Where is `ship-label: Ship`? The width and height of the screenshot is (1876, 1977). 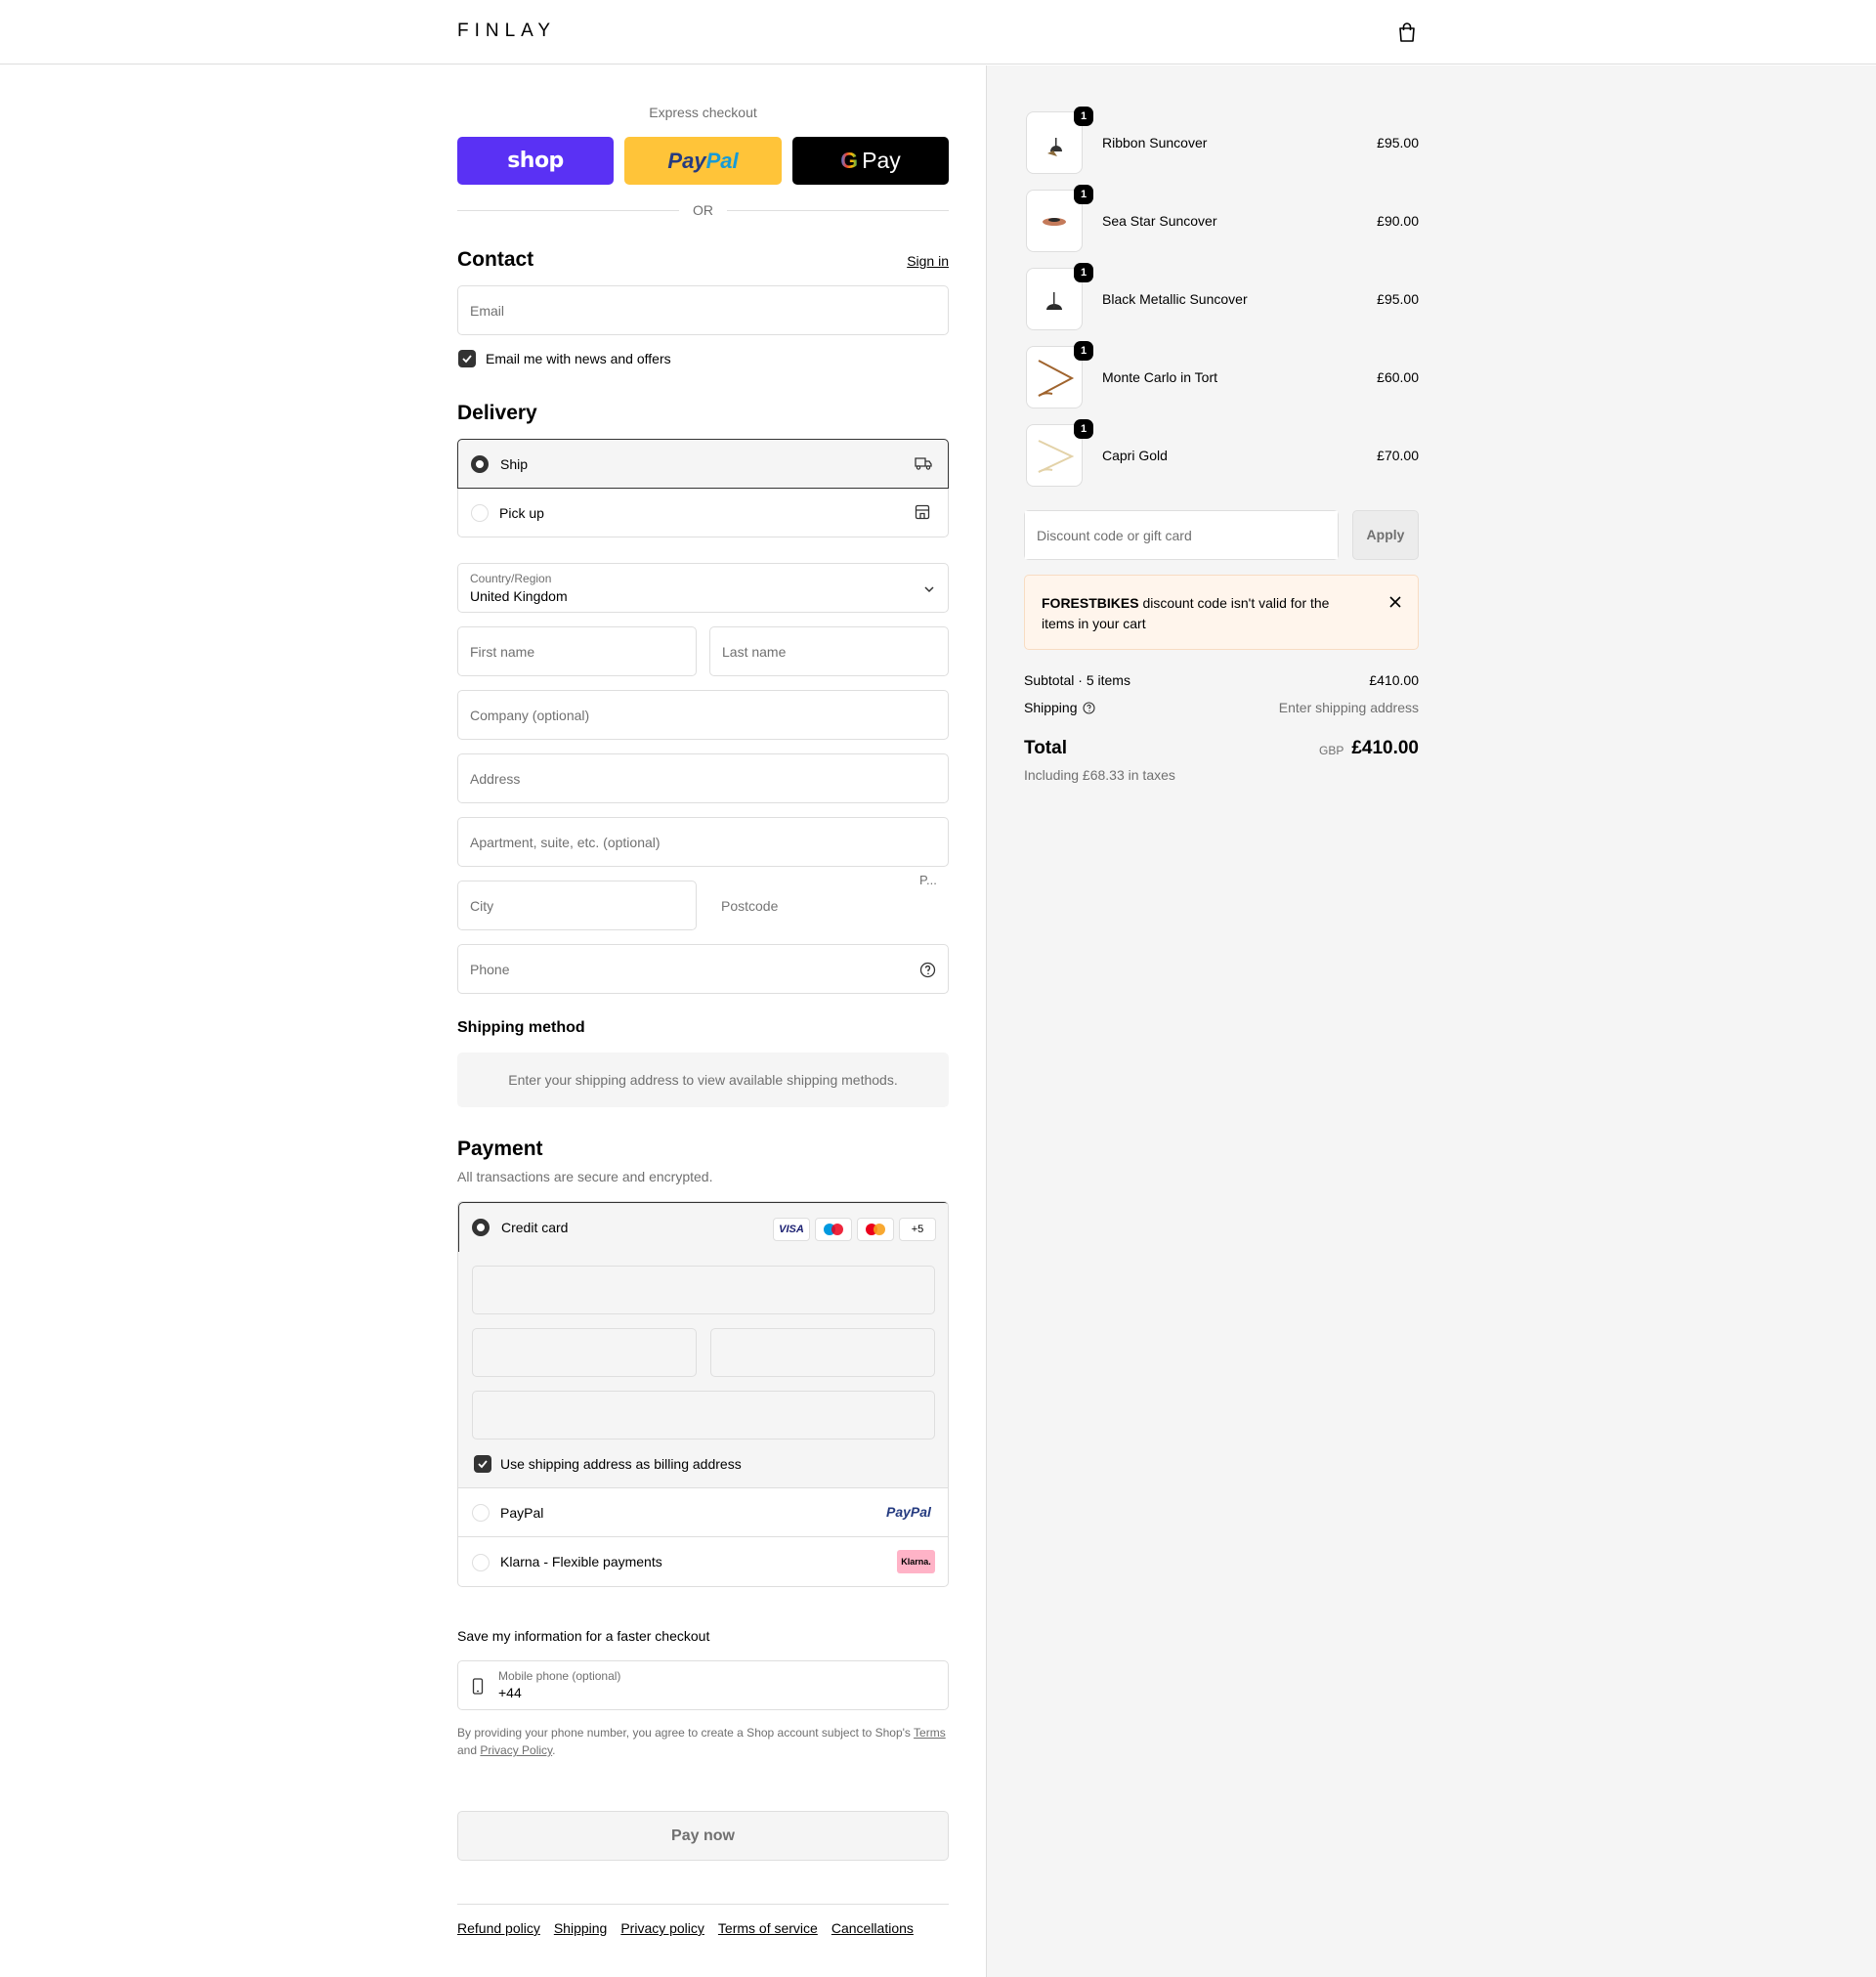
ship-label: Ship is located at coordinates (514, 464).